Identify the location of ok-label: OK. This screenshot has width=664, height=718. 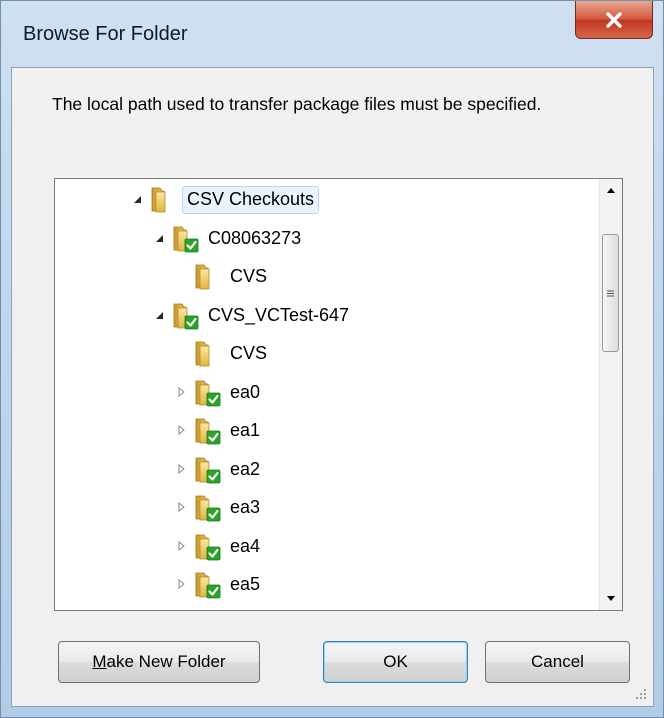
(395, 661).